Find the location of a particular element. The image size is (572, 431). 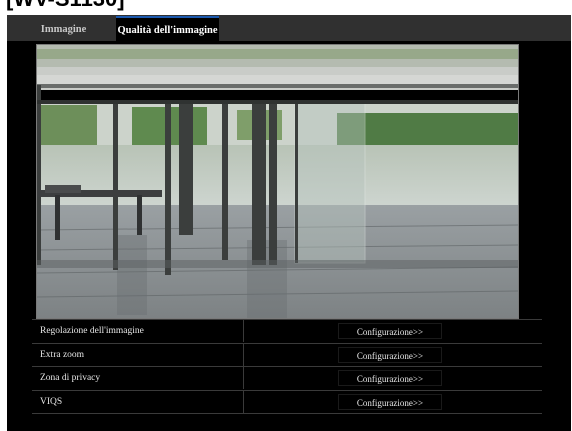

page-title: [WV-S1130] is located at coordinates (65, 5).